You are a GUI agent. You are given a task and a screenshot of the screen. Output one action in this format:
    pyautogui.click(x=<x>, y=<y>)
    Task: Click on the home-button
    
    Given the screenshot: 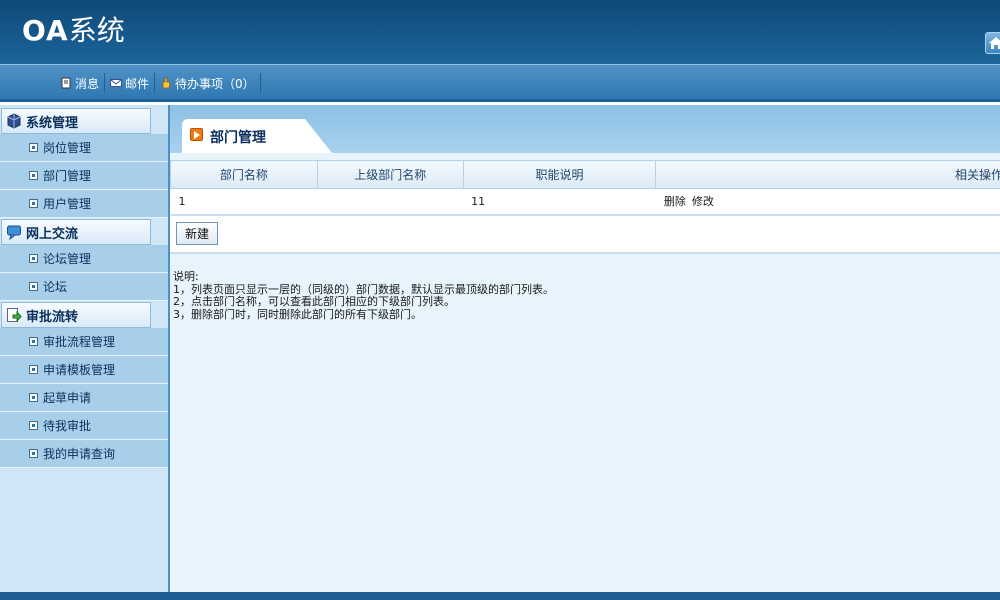 What is the action you would take?
    pyautogui.click(x=992, y=43)
    